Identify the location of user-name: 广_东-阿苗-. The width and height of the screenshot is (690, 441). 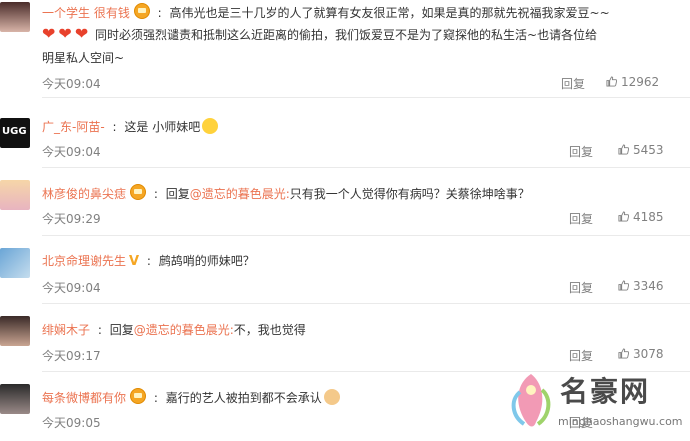
(73, 127).